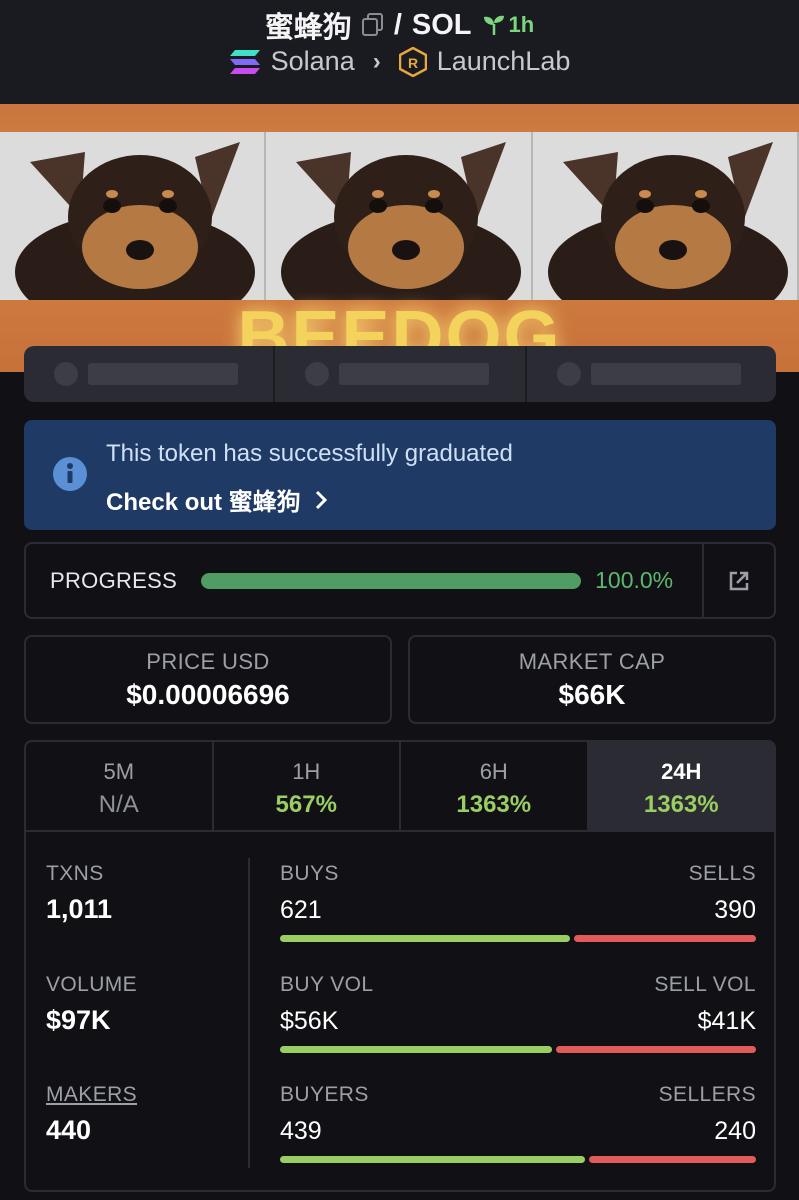 The height and width of the screenshot is (1200, 799). What do you see at coordinates (592, 694) in the screenshot?
I see `market-cap-value: $66K` at bounding box center [592, 694].